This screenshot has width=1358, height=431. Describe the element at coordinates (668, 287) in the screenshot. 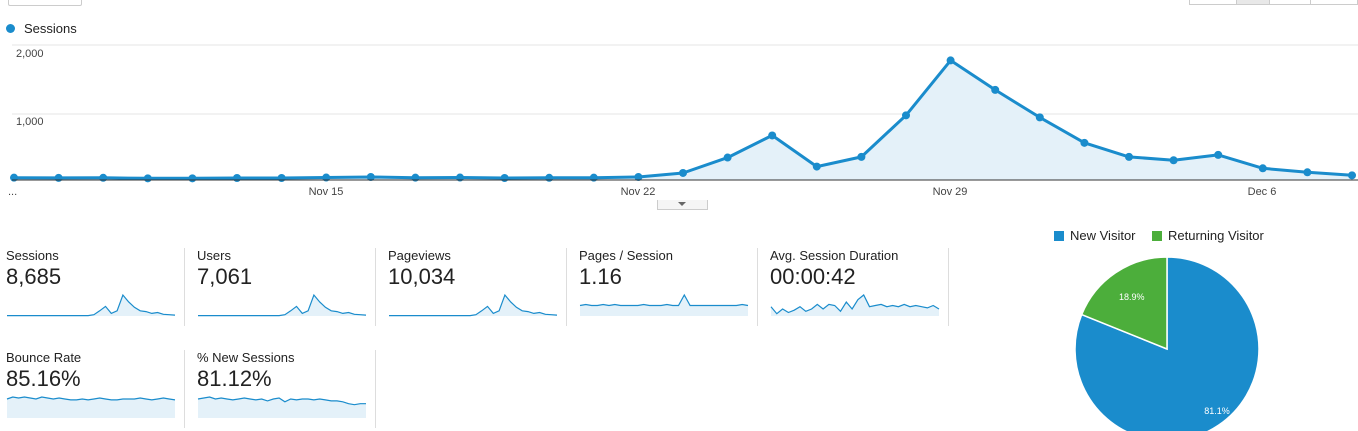

I see `metric-pages-per-session: Pages / Session 1.16` at that location.